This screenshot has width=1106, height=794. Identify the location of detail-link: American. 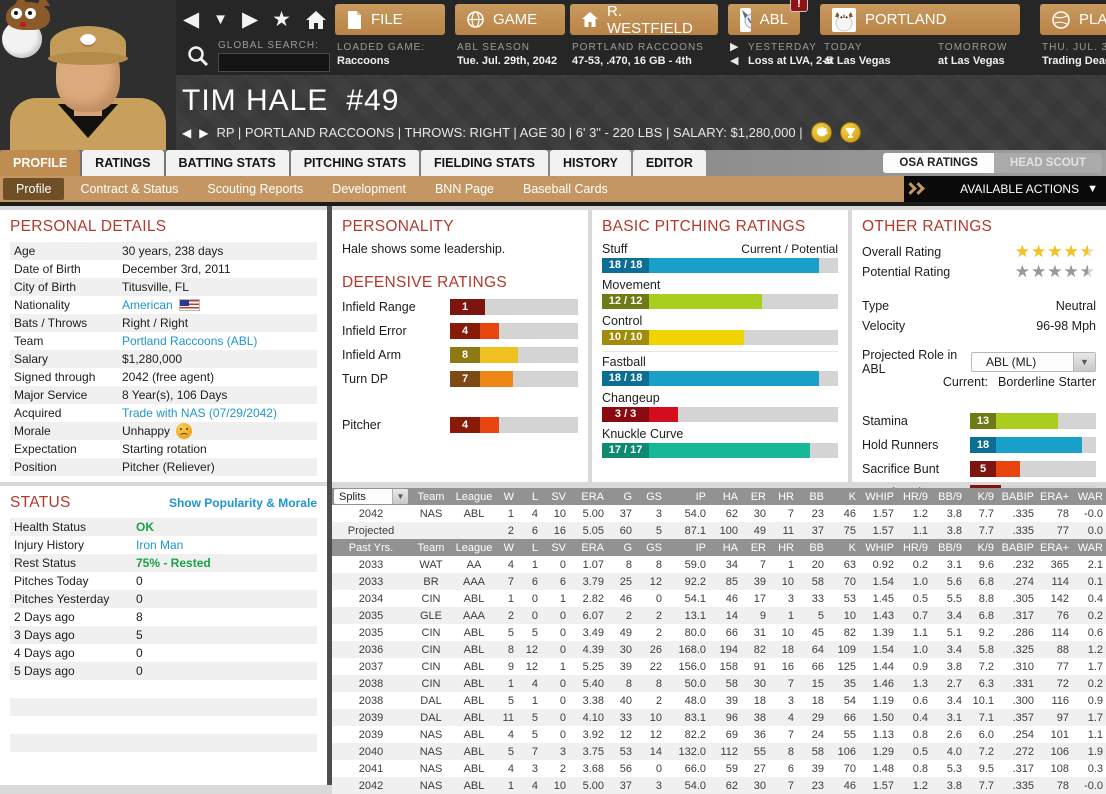
(147, 305).